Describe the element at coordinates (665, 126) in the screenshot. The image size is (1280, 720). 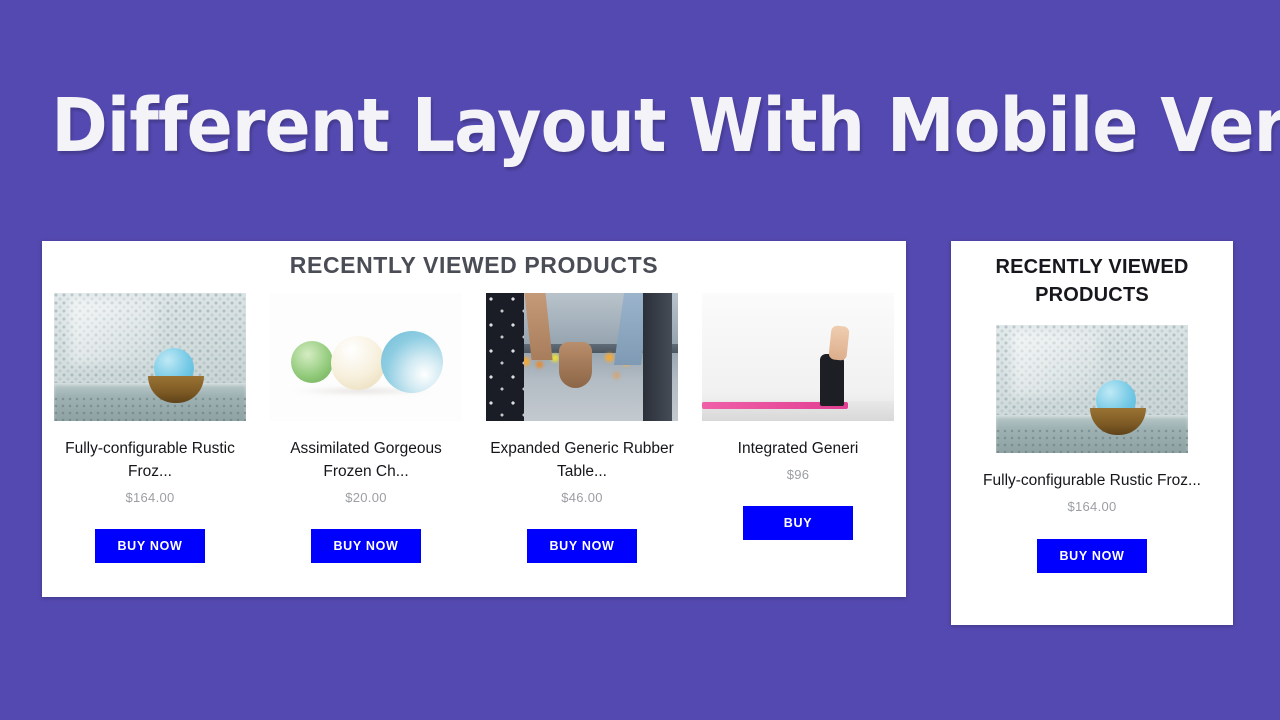
I see `page-title: Different Layout With Mobile Version` at that location.